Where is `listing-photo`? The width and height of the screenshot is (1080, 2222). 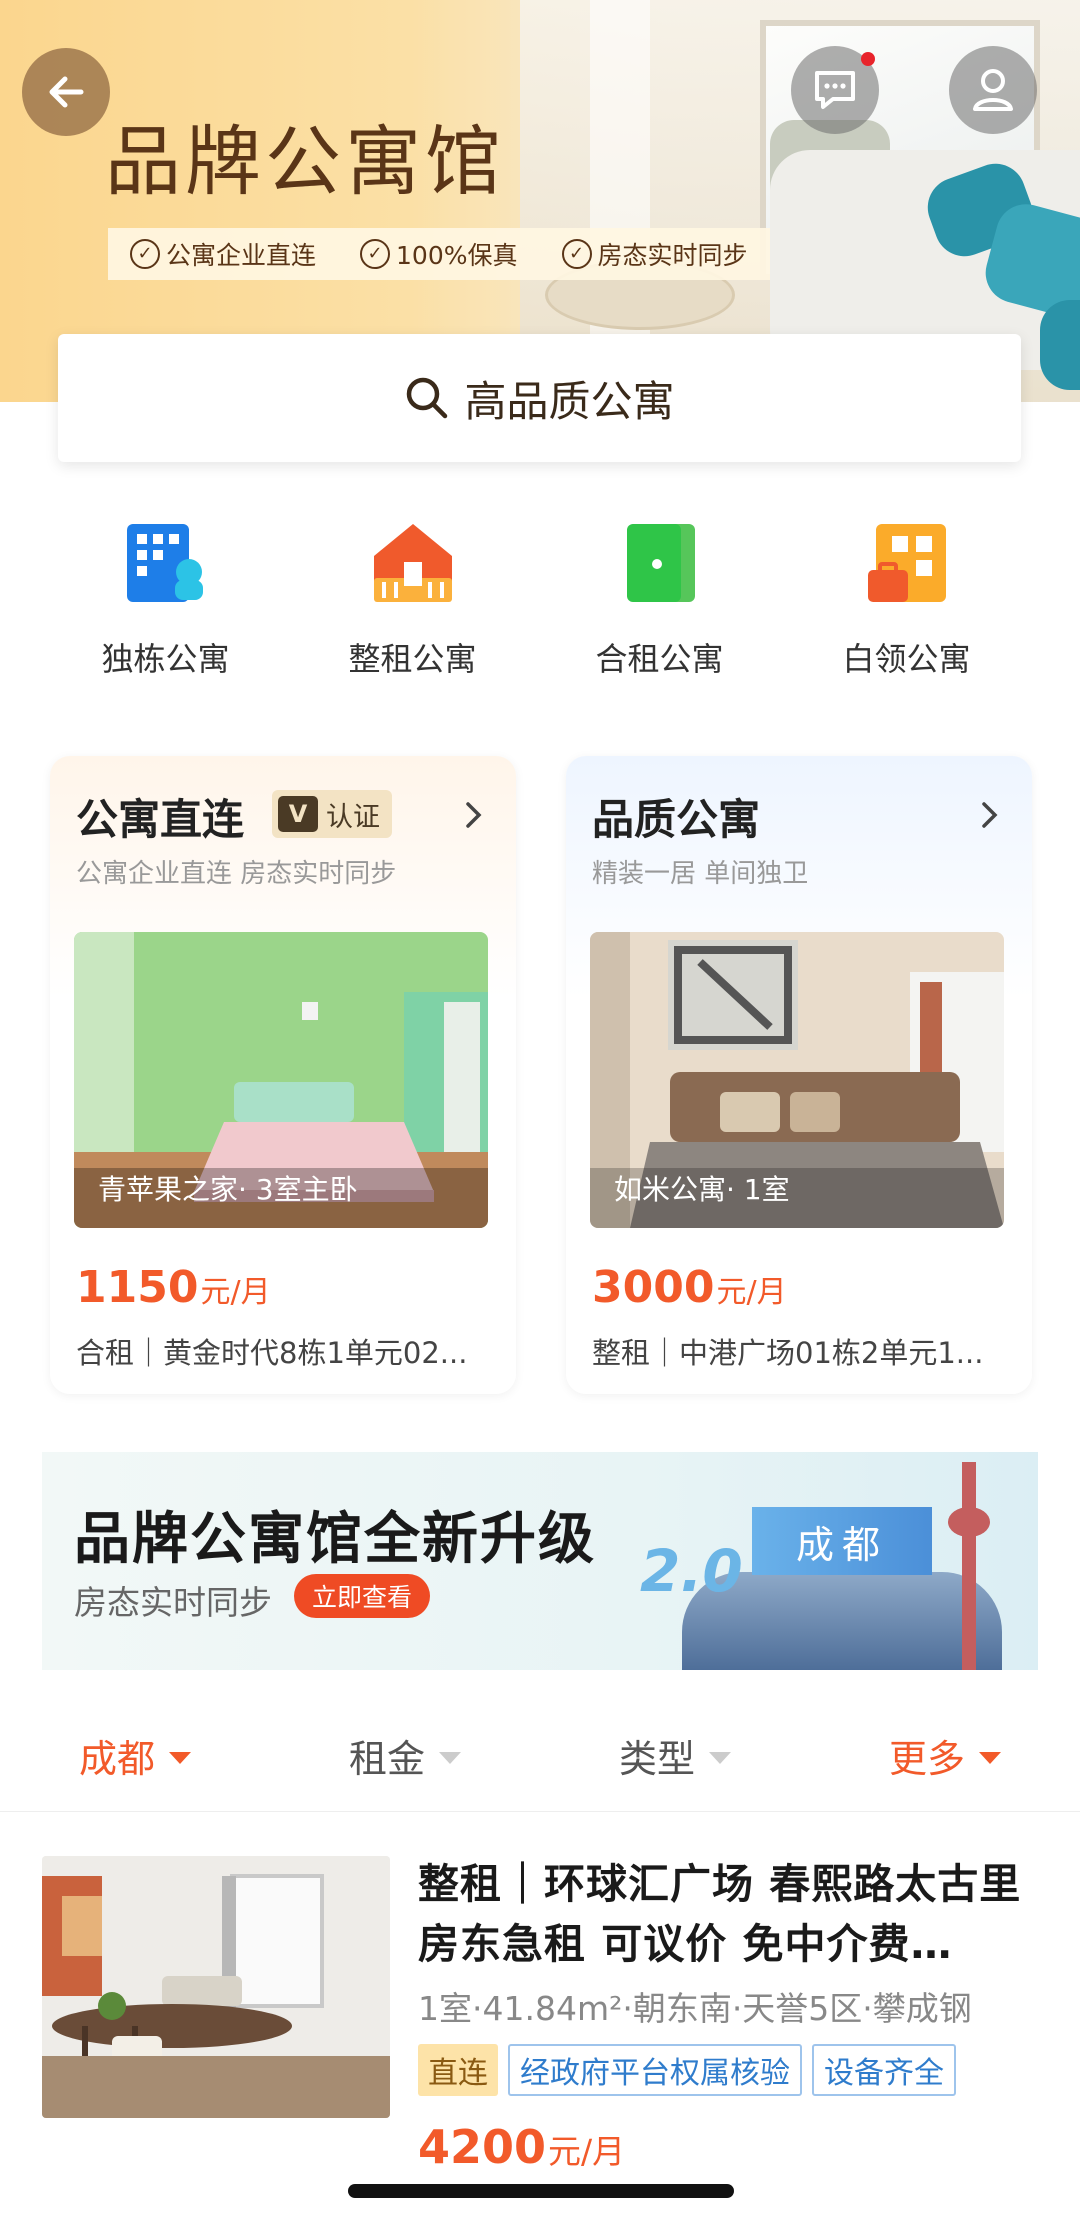
listing-photo is located at coordinates (216, 1987).